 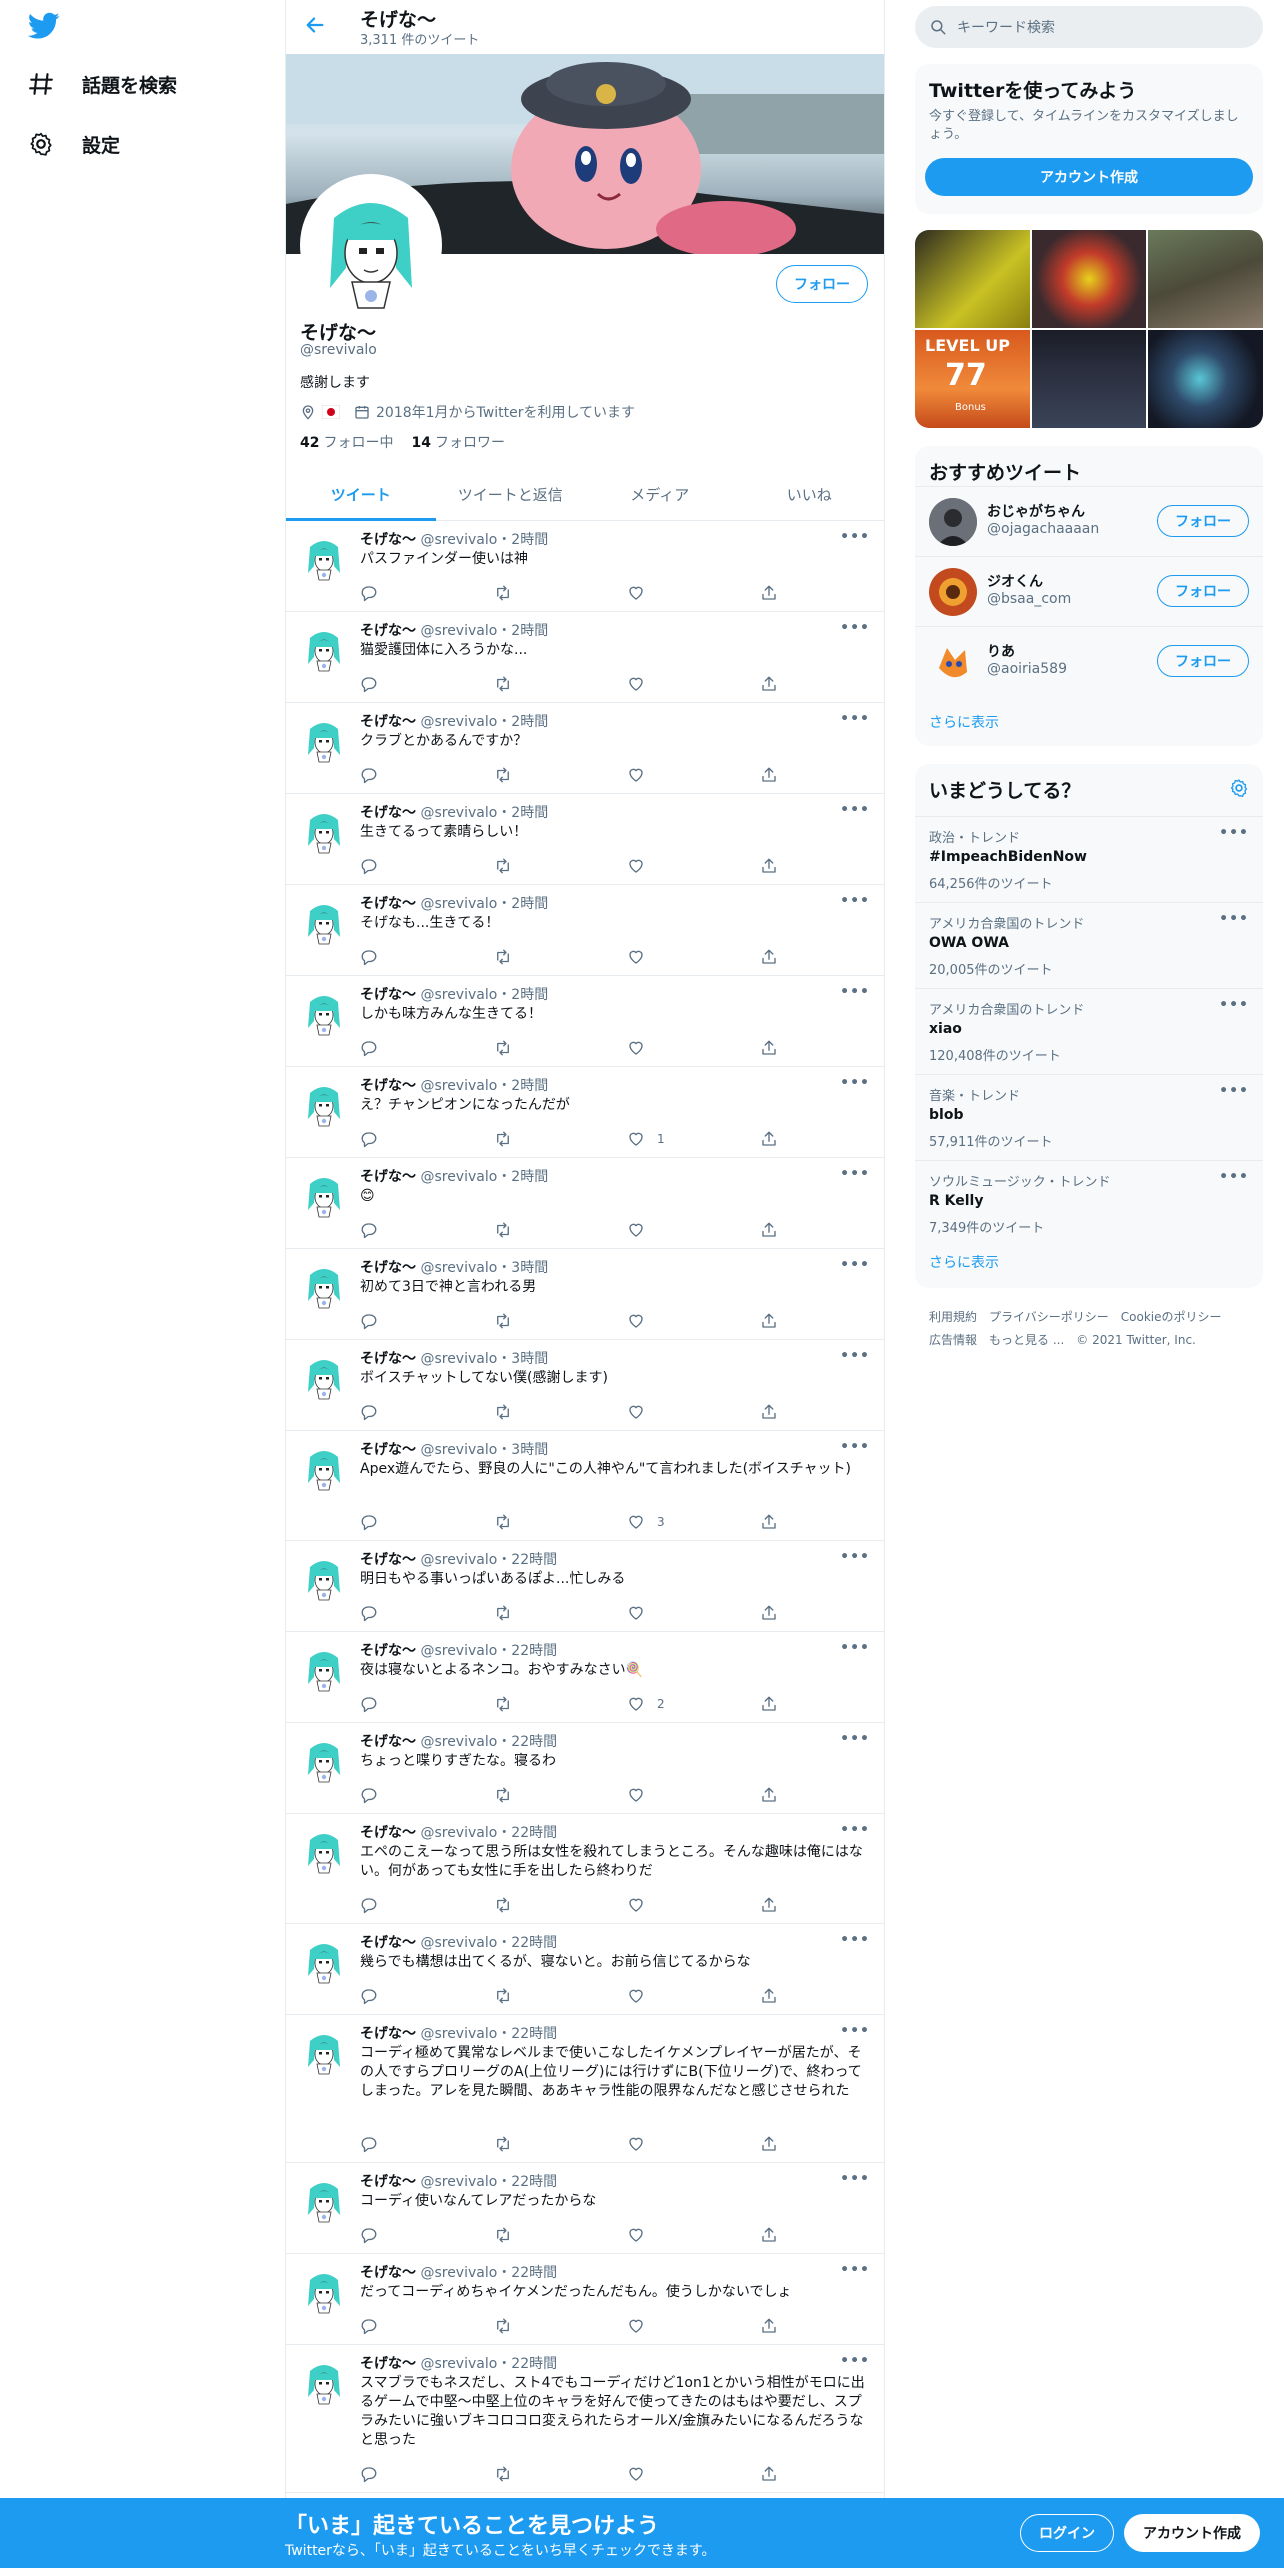 What do you see at coordinates (693, 1522) in the screenshot?
I see `like-button: 3` at bounding box center [693, 1522].